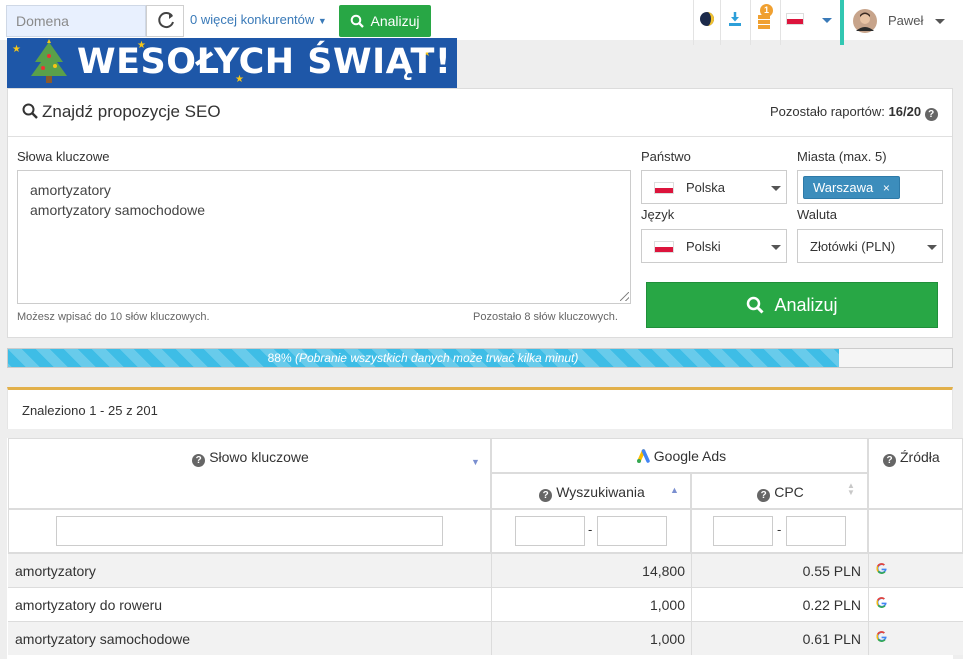 Image resolution: width=963 pixels, height=659 pixels. Describe the element at coordinates (905, 111) in the screenshot. I see `remaining-value: 16/20` at that location.